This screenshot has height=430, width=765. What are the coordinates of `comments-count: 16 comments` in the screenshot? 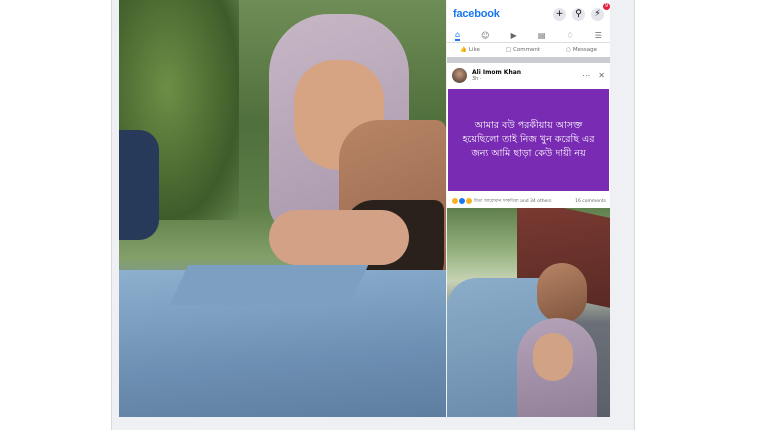 It's located at (590, 201).